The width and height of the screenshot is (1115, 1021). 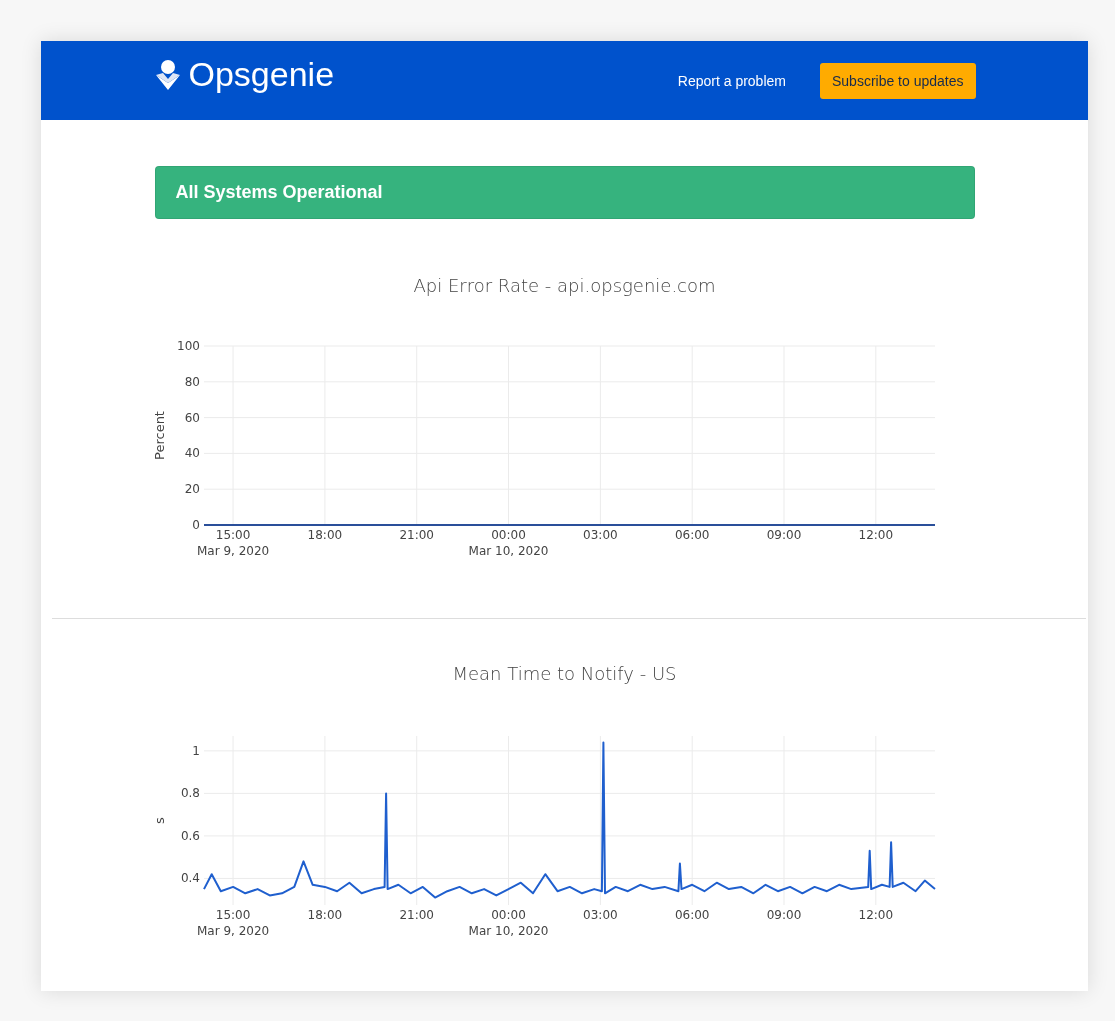 What do you see at coordinates (196, 525) in the screenshot?
I see `axis-tick-label: 0` at bounding box center [196, 525].